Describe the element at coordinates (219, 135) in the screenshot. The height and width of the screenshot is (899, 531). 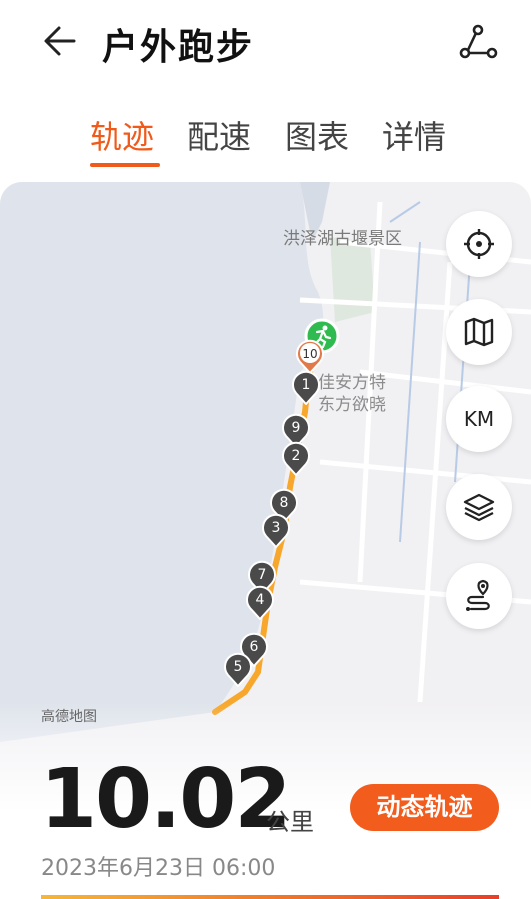
I see `tab-pace: 配速` at that location.